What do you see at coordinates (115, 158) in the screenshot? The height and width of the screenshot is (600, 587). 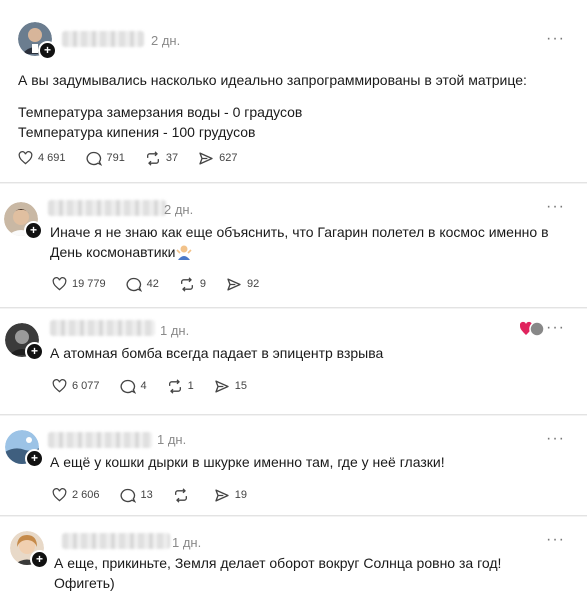 I see `comment-count: 791` at bounding box center [115, 158].